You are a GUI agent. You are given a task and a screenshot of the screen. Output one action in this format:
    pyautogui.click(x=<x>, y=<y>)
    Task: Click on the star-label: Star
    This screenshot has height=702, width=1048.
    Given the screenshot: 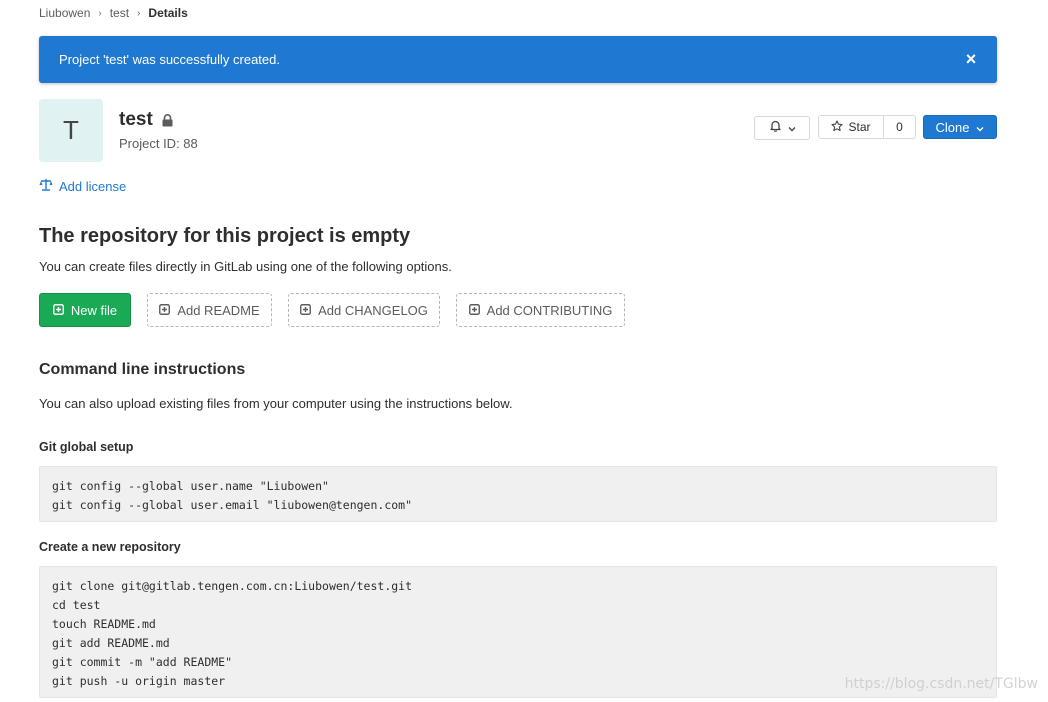 What is the action you would take?
    pyautogui.click(x=859, y=127)
    